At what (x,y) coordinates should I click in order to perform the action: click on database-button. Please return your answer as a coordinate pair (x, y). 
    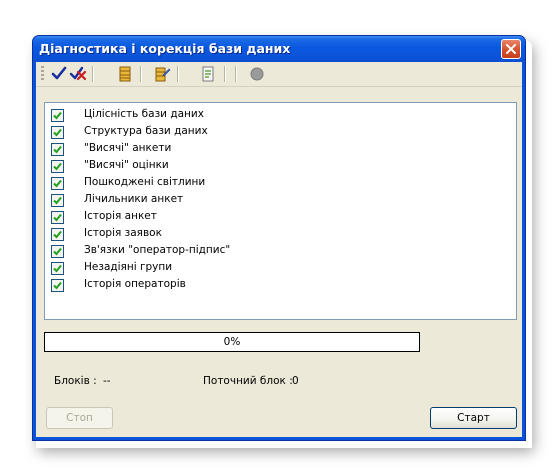
    Looking at the image, I should click on (125, 74).